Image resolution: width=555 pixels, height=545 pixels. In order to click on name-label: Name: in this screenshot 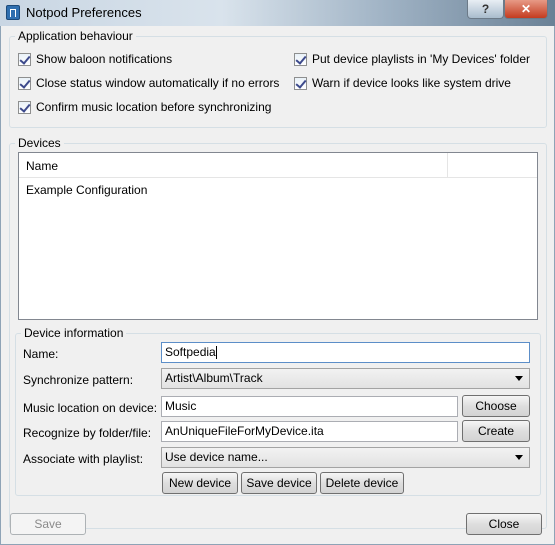, I will do `click(41, 354)`.